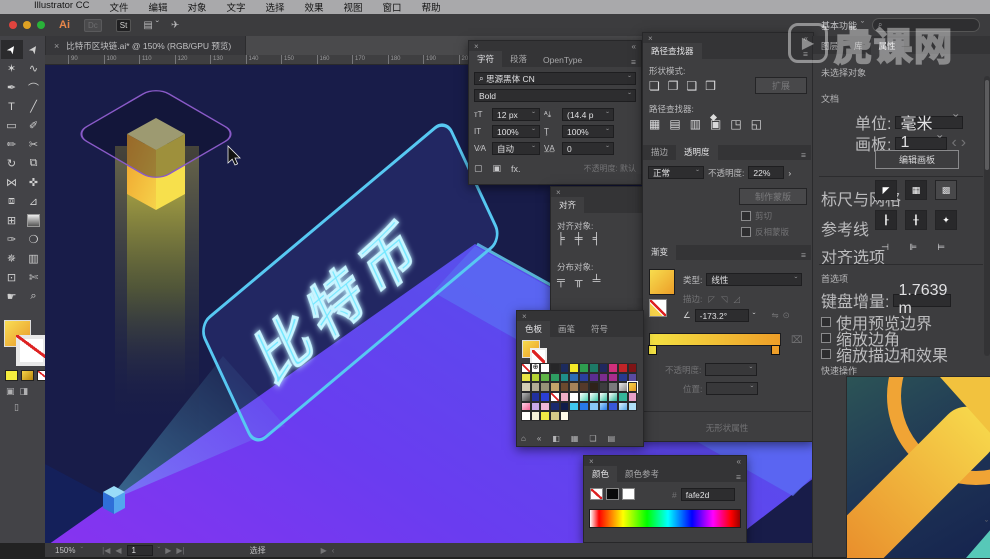 The height and width of the screenshot is (559, 990). What do you see at coordinates (518, 59) in the screenshot?
I see `tab-paragraph: 段落` at bounding box center [518, 59].